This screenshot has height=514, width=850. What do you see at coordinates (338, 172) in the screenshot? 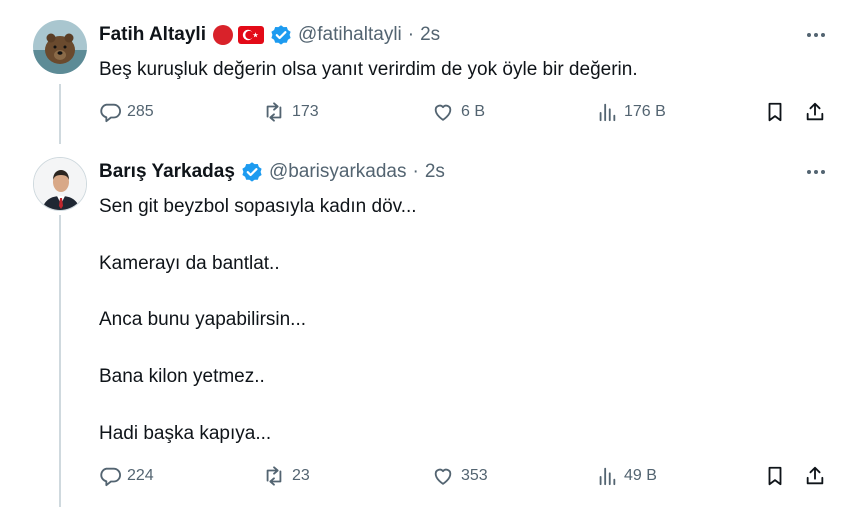
I see `handle: @barisyarkadas` at bounding box center [338, 172].